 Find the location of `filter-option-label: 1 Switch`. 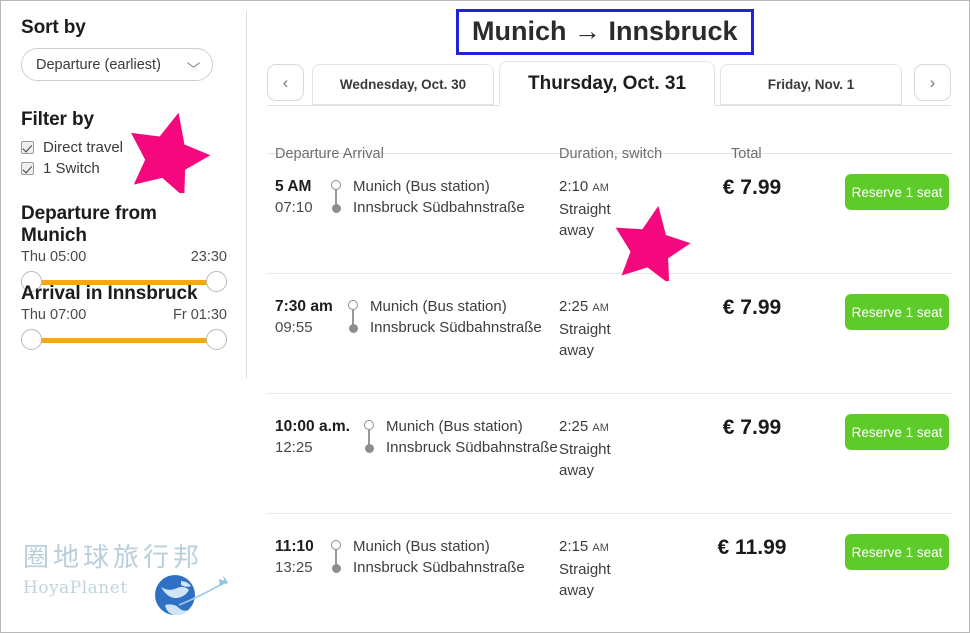

filter-option-label: 1 Switch is located at coordinates (71, 168).